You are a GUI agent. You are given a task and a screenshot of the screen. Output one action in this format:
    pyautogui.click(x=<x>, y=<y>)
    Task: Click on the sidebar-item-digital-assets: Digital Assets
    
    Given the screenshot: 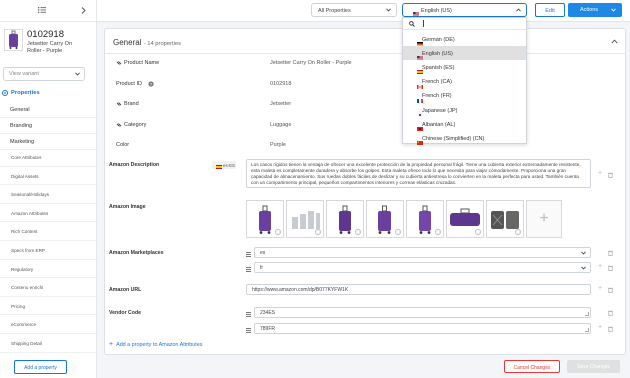 What is the action you would take?
    pyautogui.click(x=48, y=176)
    